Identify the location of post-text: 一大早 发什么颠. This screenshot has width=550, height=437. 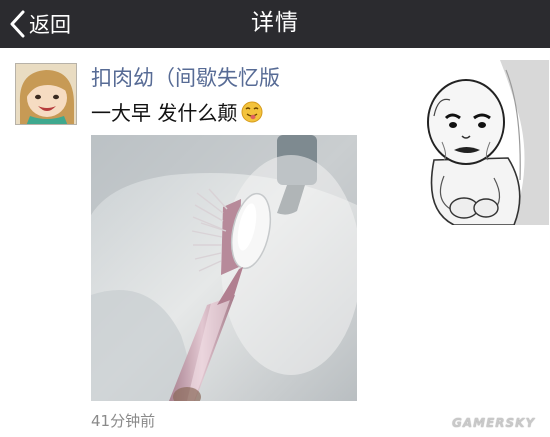
(177, 111).